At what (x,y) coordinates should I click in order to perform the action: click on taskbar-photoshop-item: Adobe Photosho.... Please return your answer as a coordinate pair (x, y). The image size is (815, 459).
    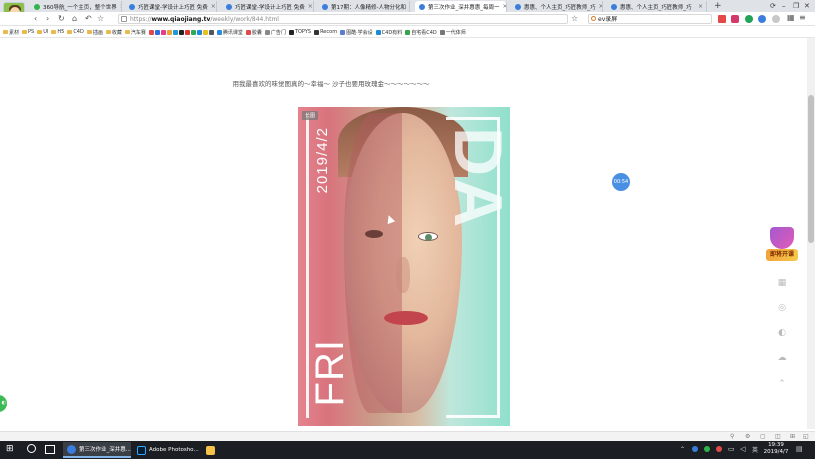
    Looking at the image, I should click on (167, 450).